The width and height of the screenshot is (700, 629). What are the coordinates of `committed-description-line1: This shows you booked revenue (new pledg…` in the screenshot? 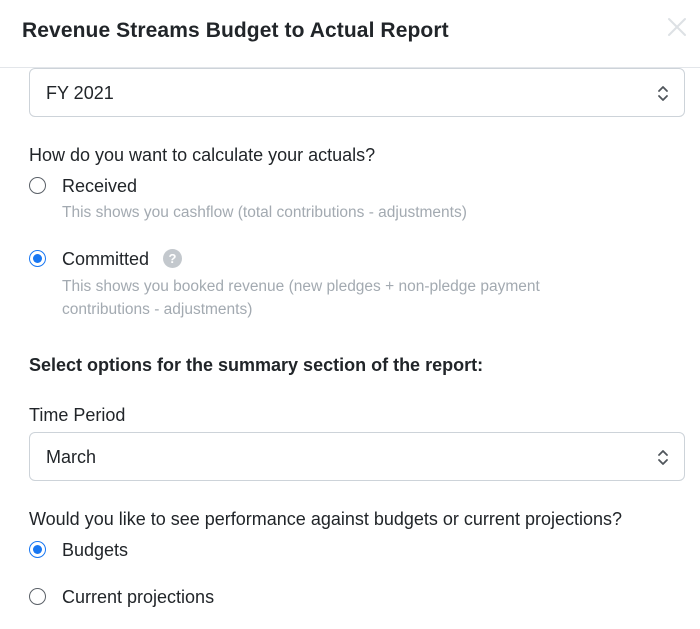 It's located at (301, 286).